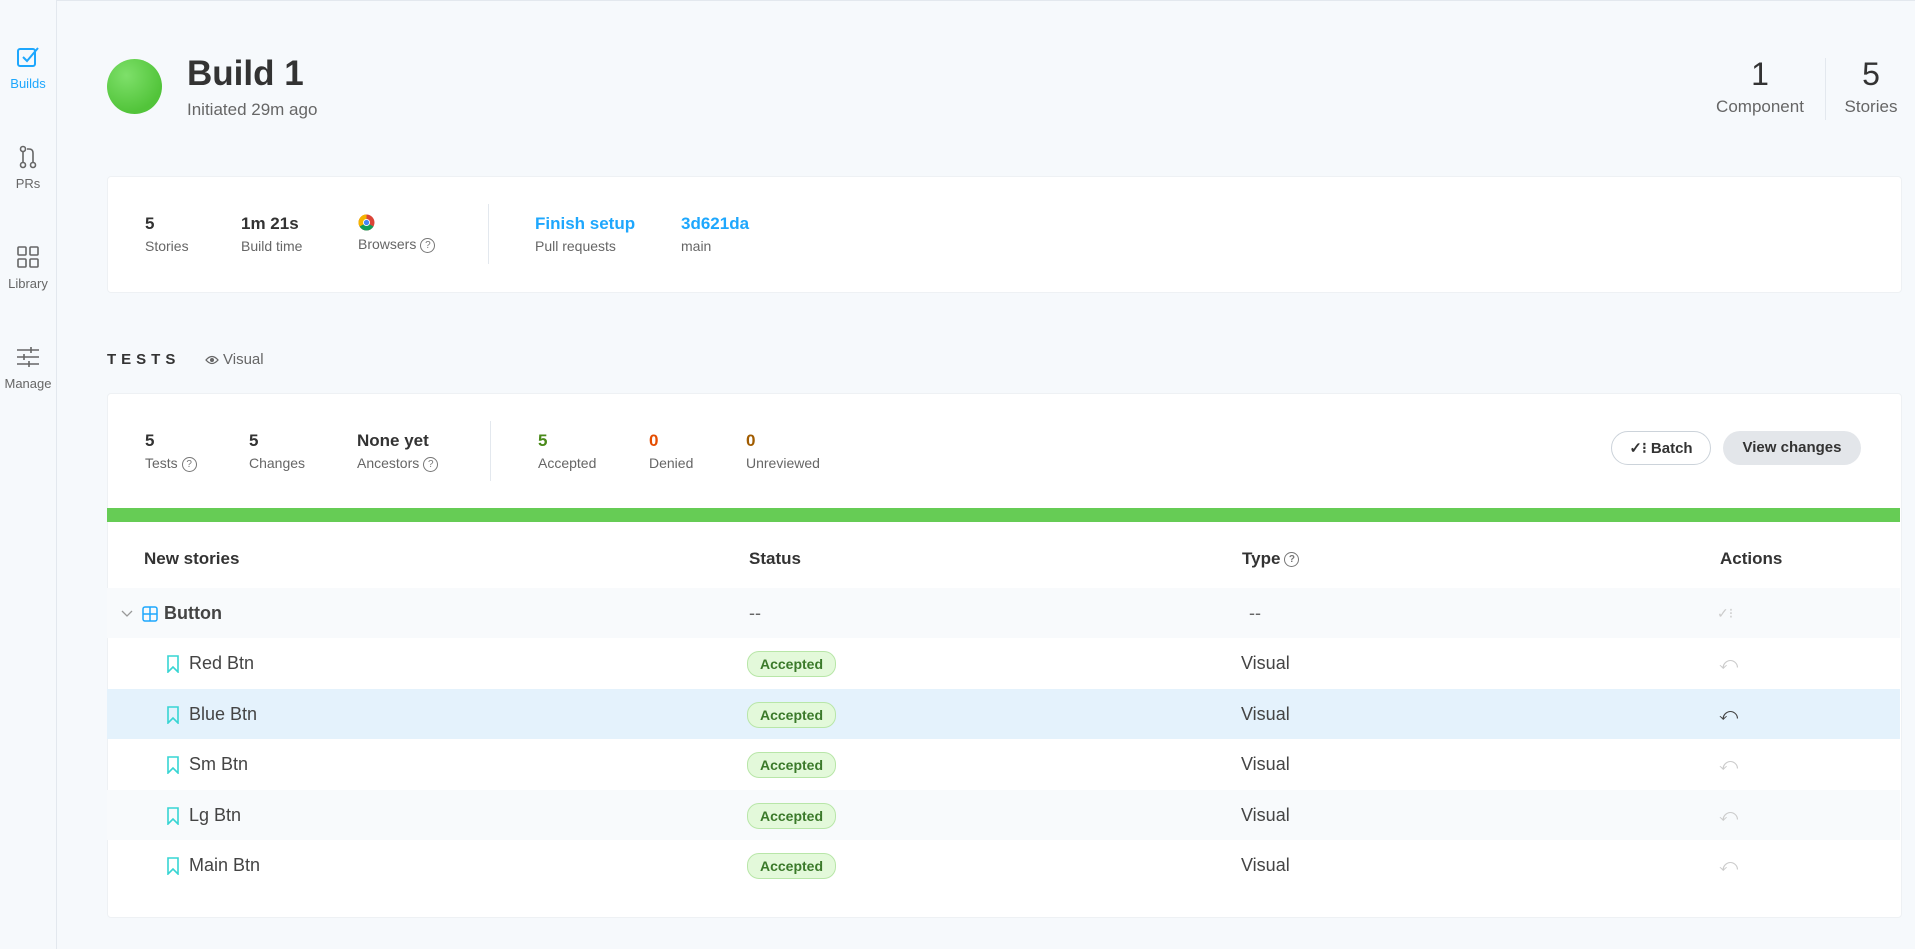 The image size is (1915, 949). I want to click on stories-stat-label: Stories, so click(167, 246).